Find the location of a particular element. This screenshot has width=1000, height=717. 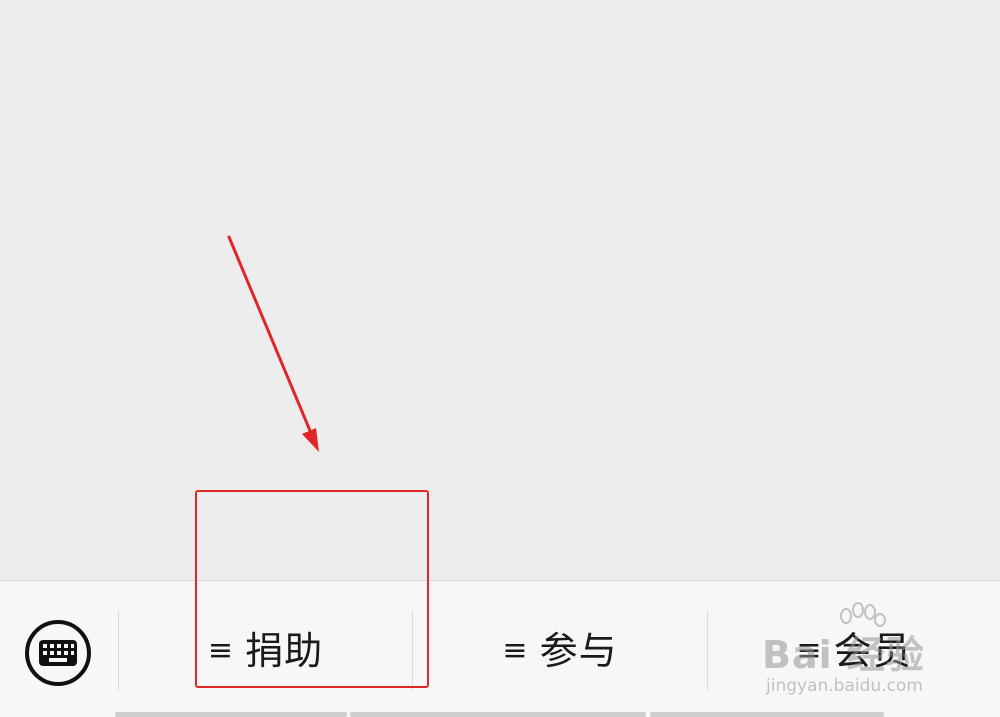

menu-item-label: 捐助 is located at coordinates (284, 651).